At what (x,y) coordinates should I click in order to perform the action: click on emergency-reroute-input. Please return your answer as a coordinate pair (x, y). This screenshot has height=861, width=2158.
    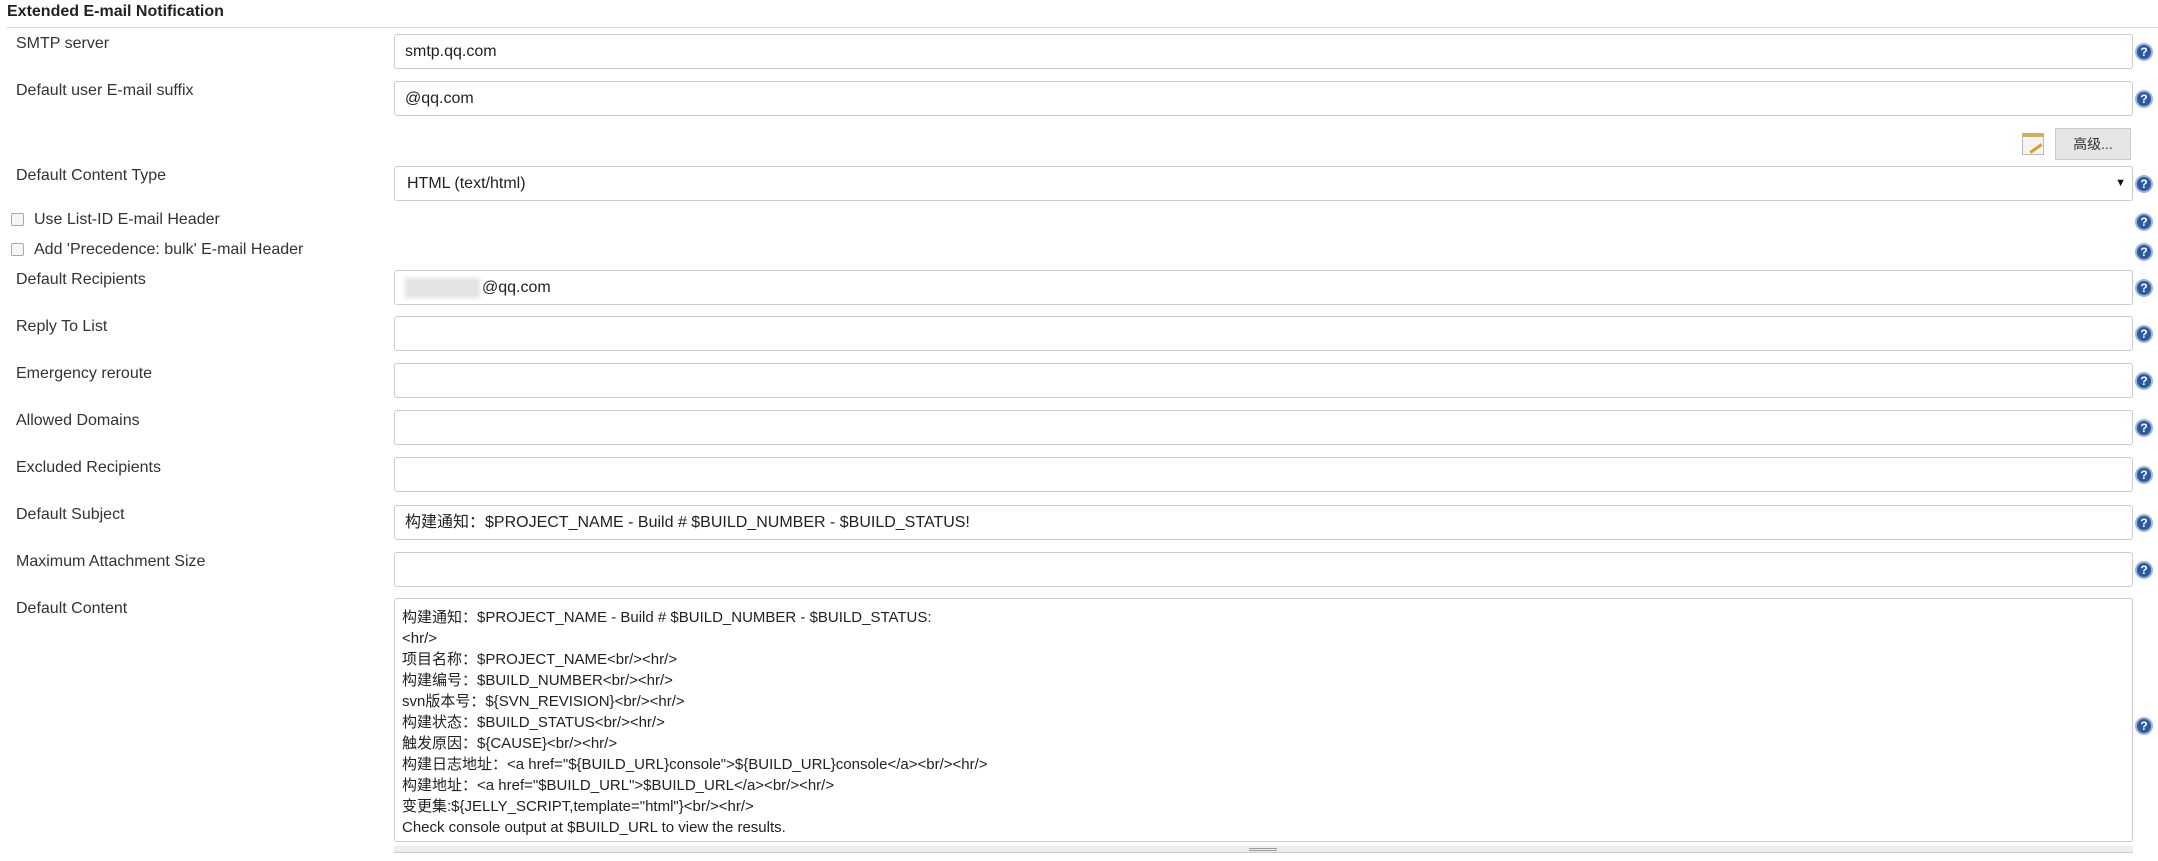
    Looking at the image, I should click on (1263, 380).